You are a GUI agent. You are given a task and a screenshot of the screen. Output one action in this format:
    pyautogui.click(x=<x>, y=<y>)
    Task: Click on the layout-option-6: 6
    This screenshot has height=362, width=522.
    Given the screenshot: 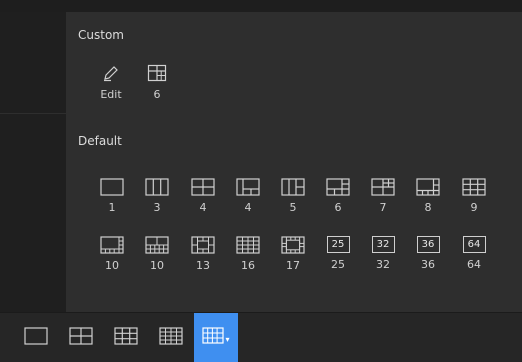 What is the action you would take?
    pyautogui.click(x=338, y=198)
    